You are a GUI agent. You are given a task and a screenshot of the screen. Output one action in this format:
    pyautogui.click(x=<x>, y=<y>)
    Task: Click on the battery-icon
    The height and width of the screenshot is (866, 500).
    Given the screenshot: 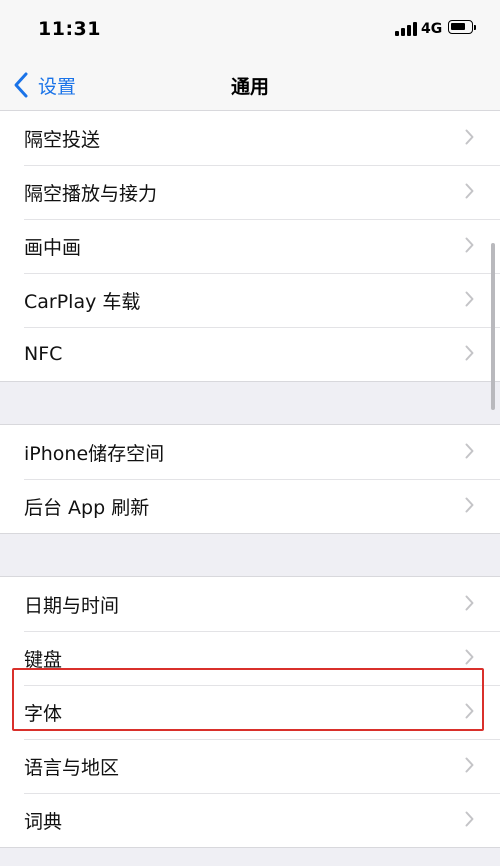 What is the action you would take?
    pyautogui.click(x=460, y=27)
    